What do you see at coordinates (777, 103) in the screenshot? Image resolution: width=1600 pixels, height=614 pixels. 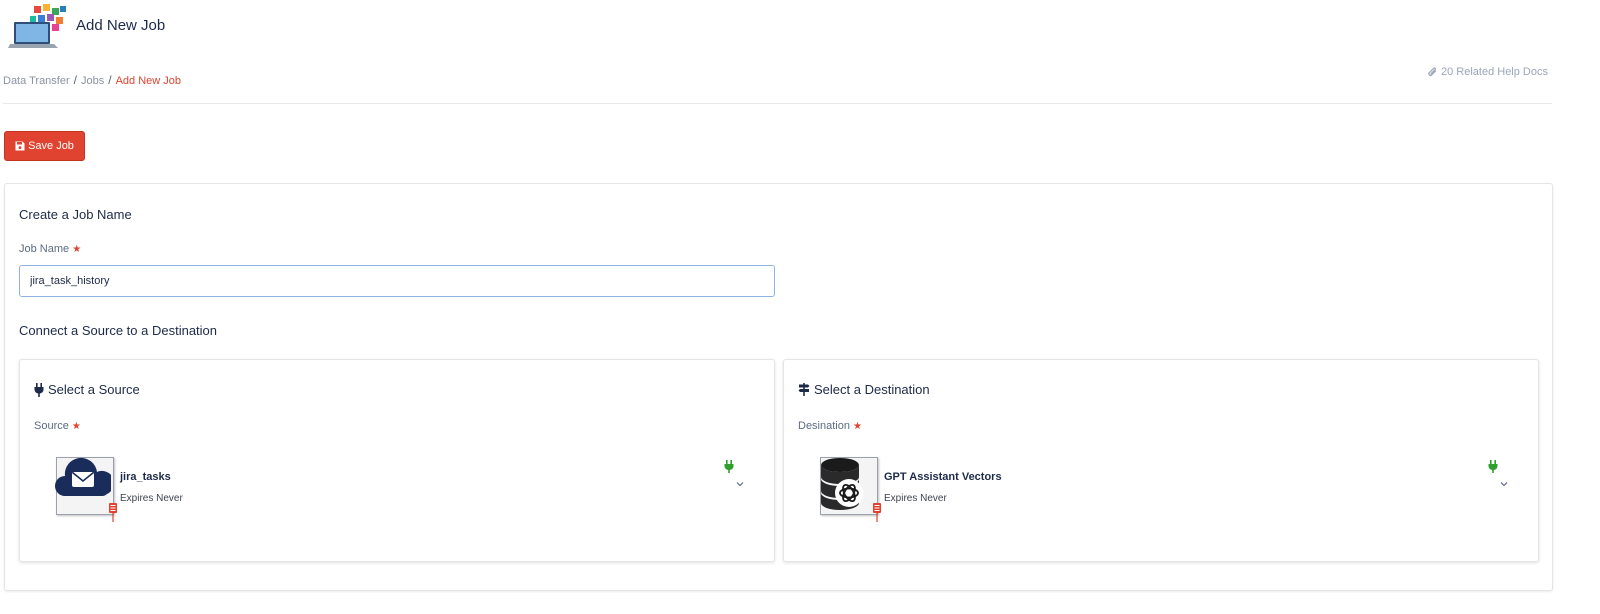 I see `header-divider` at bounding box center [777, 103].